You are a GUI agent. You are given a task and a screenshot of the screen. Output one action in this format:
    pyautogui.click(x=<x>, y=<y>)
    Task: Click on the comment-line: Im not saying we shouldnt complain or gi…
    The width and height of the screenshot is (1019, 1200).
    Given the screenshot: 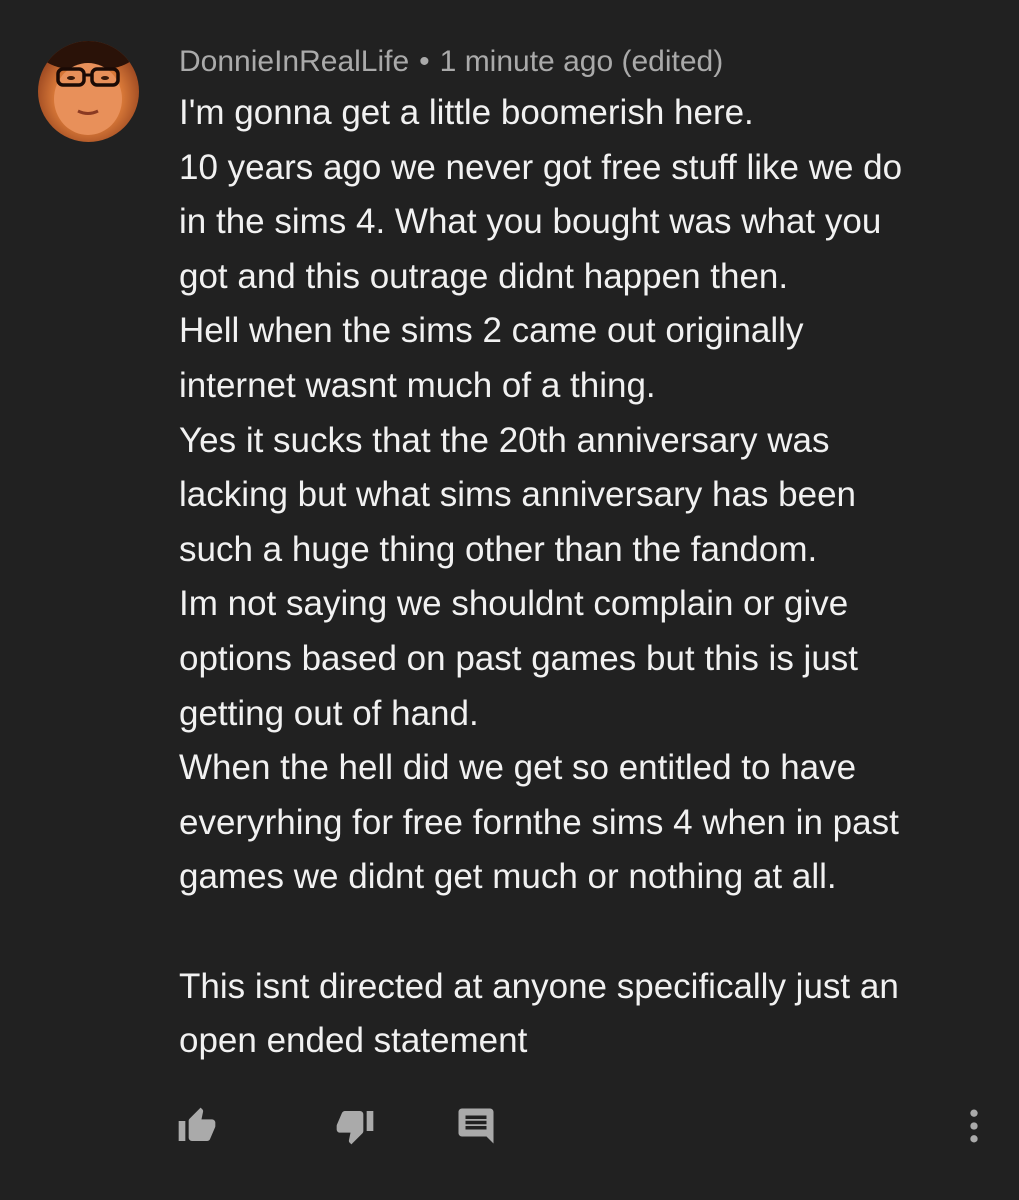 What is the action you would take?
    pyautogui.click(x=514, y=604)
    